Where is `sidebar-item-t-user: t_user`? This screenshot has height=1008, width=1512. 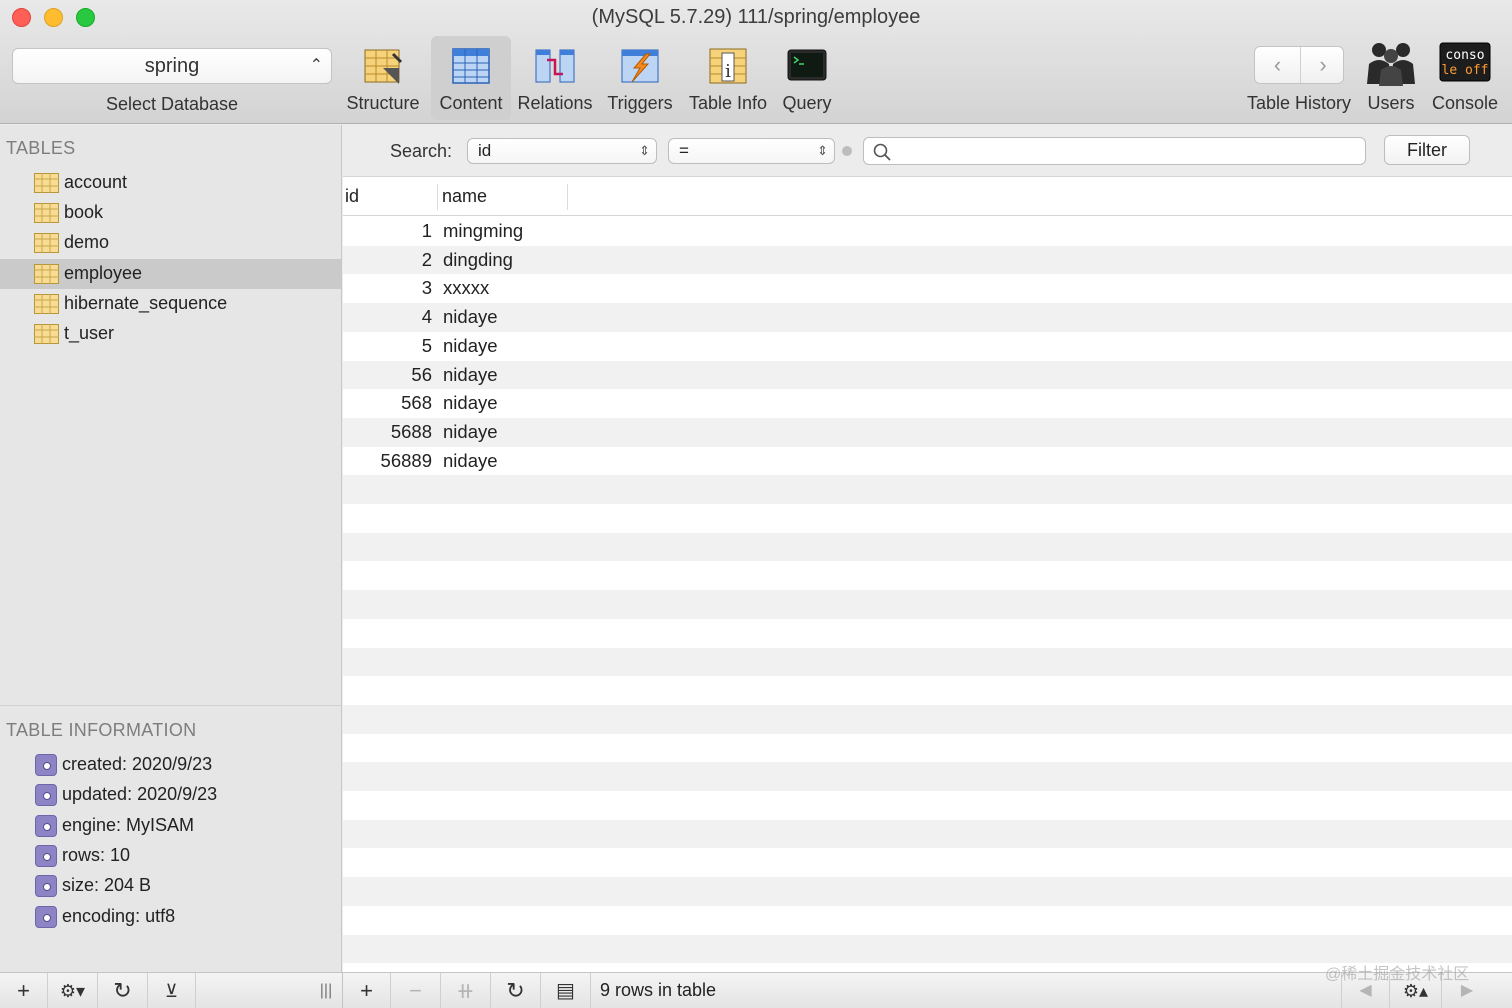
sidebar-item-t-user: t_user is located at coordinates (170, 334).